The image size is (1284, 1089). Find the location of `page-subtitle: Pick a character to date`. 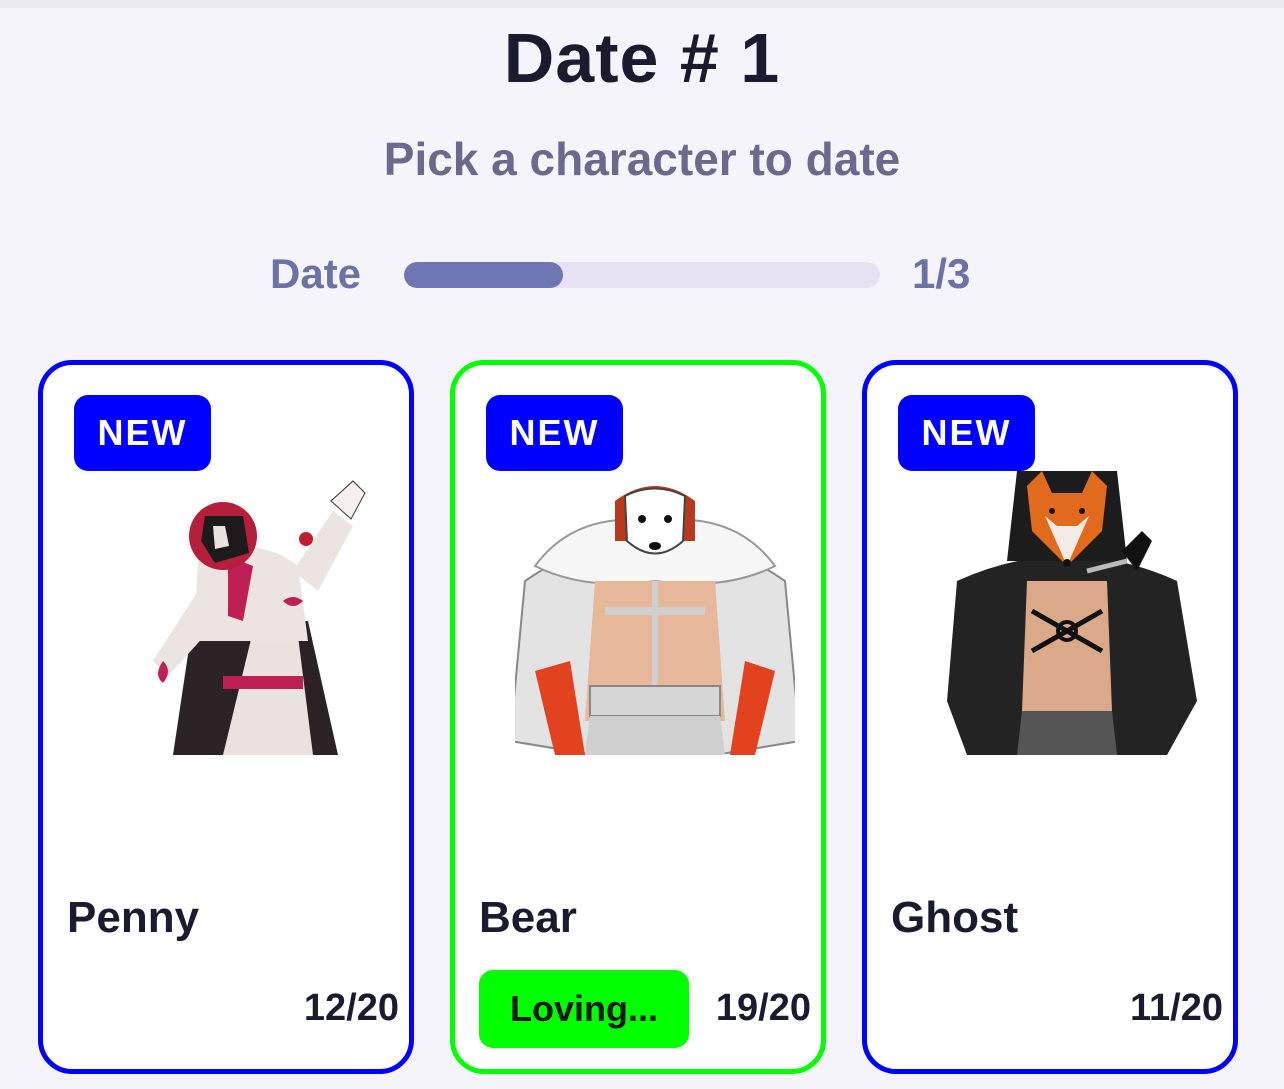

page-subtitle: Pick a character to date is located at coordinates (642, 159).